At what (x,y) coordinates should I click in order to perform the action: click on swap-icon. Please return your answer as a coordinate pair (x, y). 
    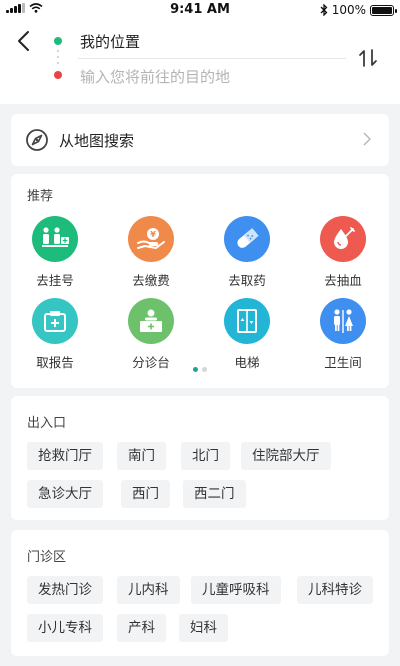
    Looking at the image, I should click on (368, 58).